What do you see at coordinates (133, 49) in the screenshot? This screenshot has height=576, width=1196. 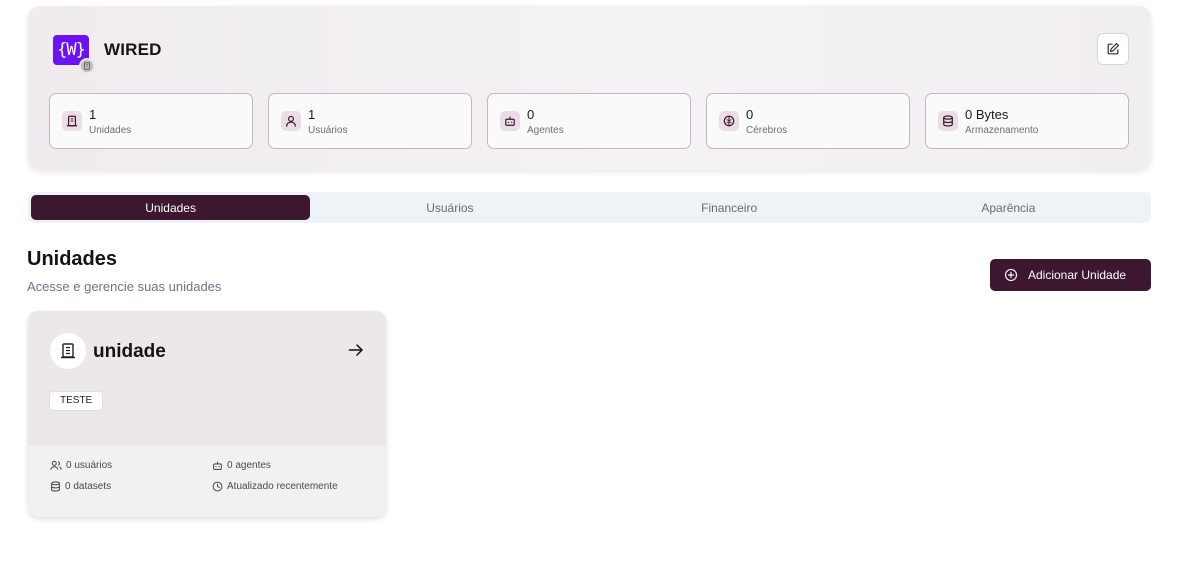 I see `organization-name: WIRED` at bounding box center [133, 49].